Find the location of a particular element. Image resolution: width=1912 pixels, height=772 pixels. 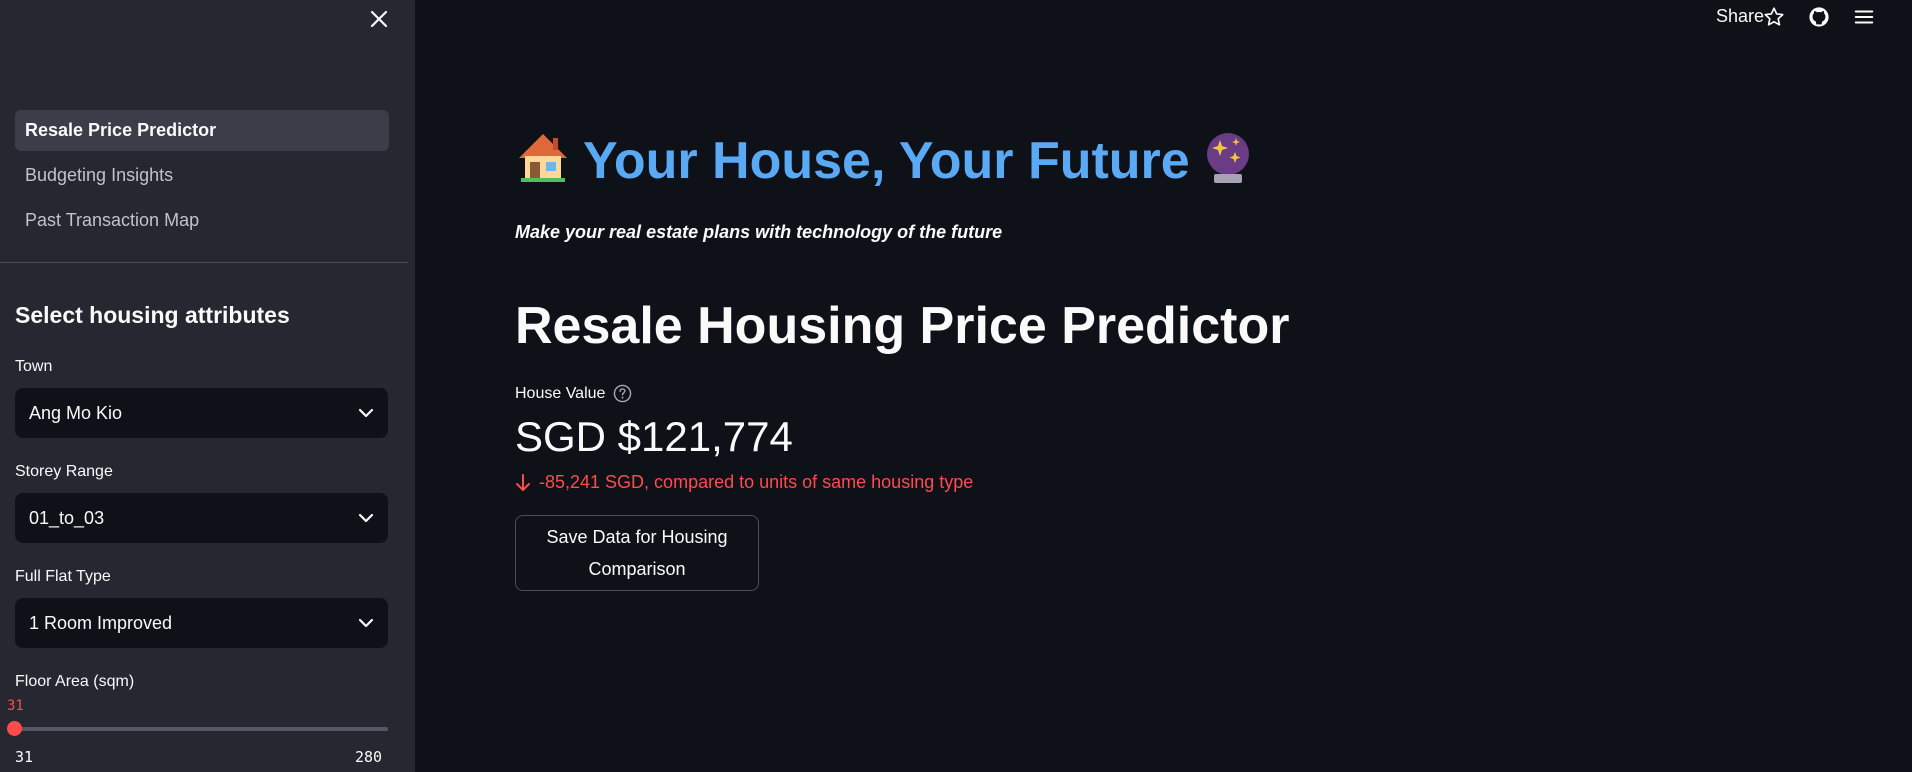

close-sidebar-button is located at coordinates (379, 19).